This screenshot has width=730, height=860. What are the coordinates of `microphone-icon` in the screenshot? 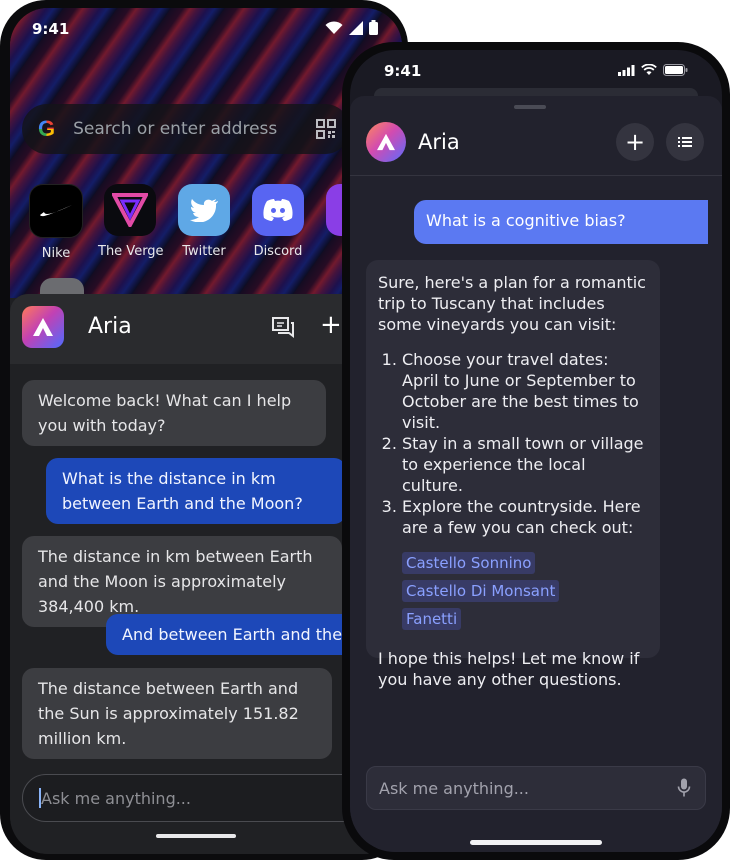 It's located at (684, 788).